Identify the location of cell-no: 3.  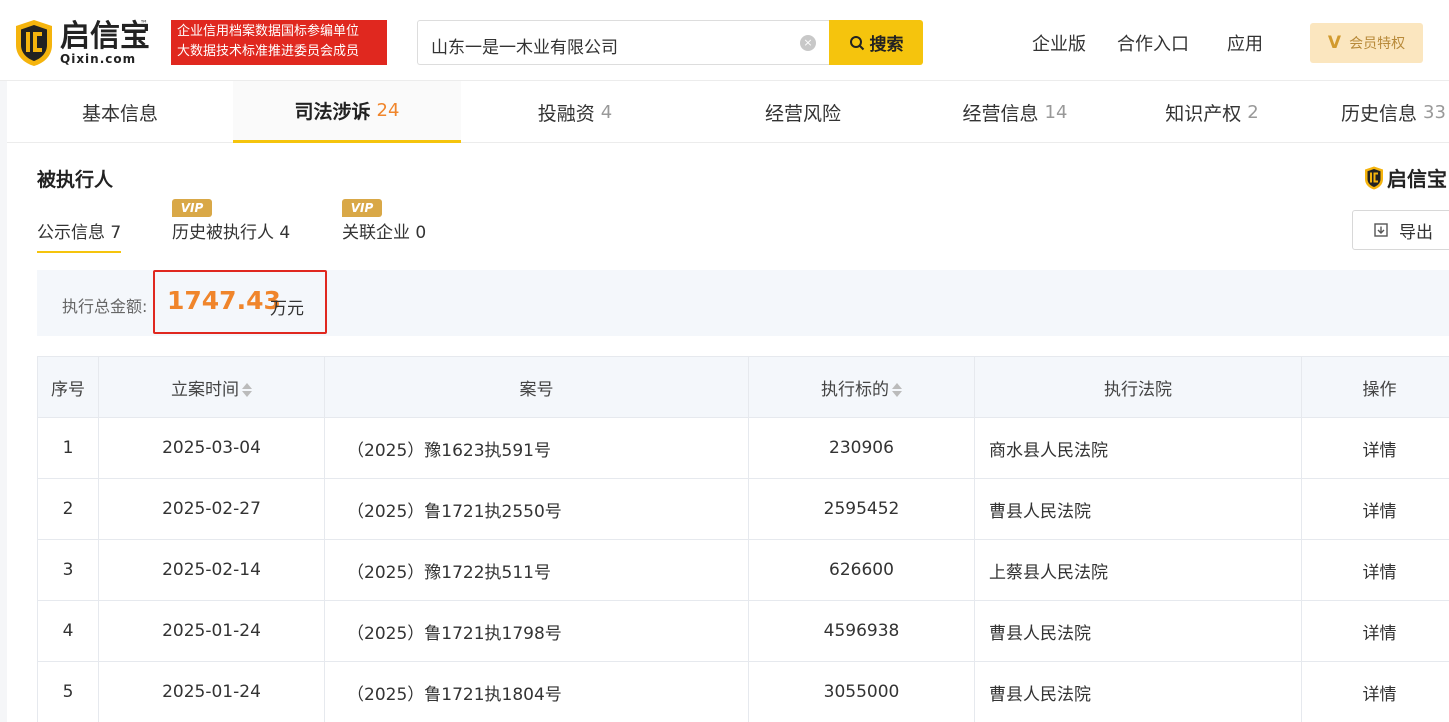
(68, 570).